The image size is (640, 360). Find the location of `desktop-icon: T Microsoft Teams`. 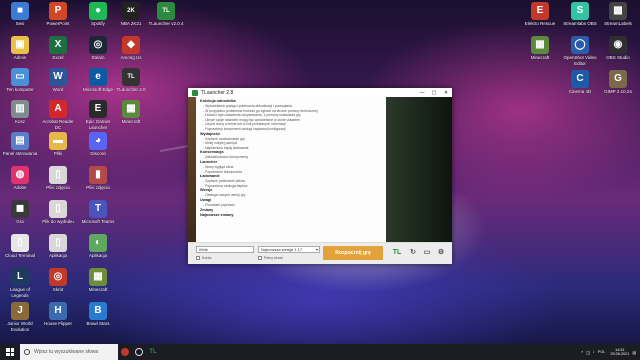

desktop-icon: T Microsoft Teams is located at coordinates (98, 212).